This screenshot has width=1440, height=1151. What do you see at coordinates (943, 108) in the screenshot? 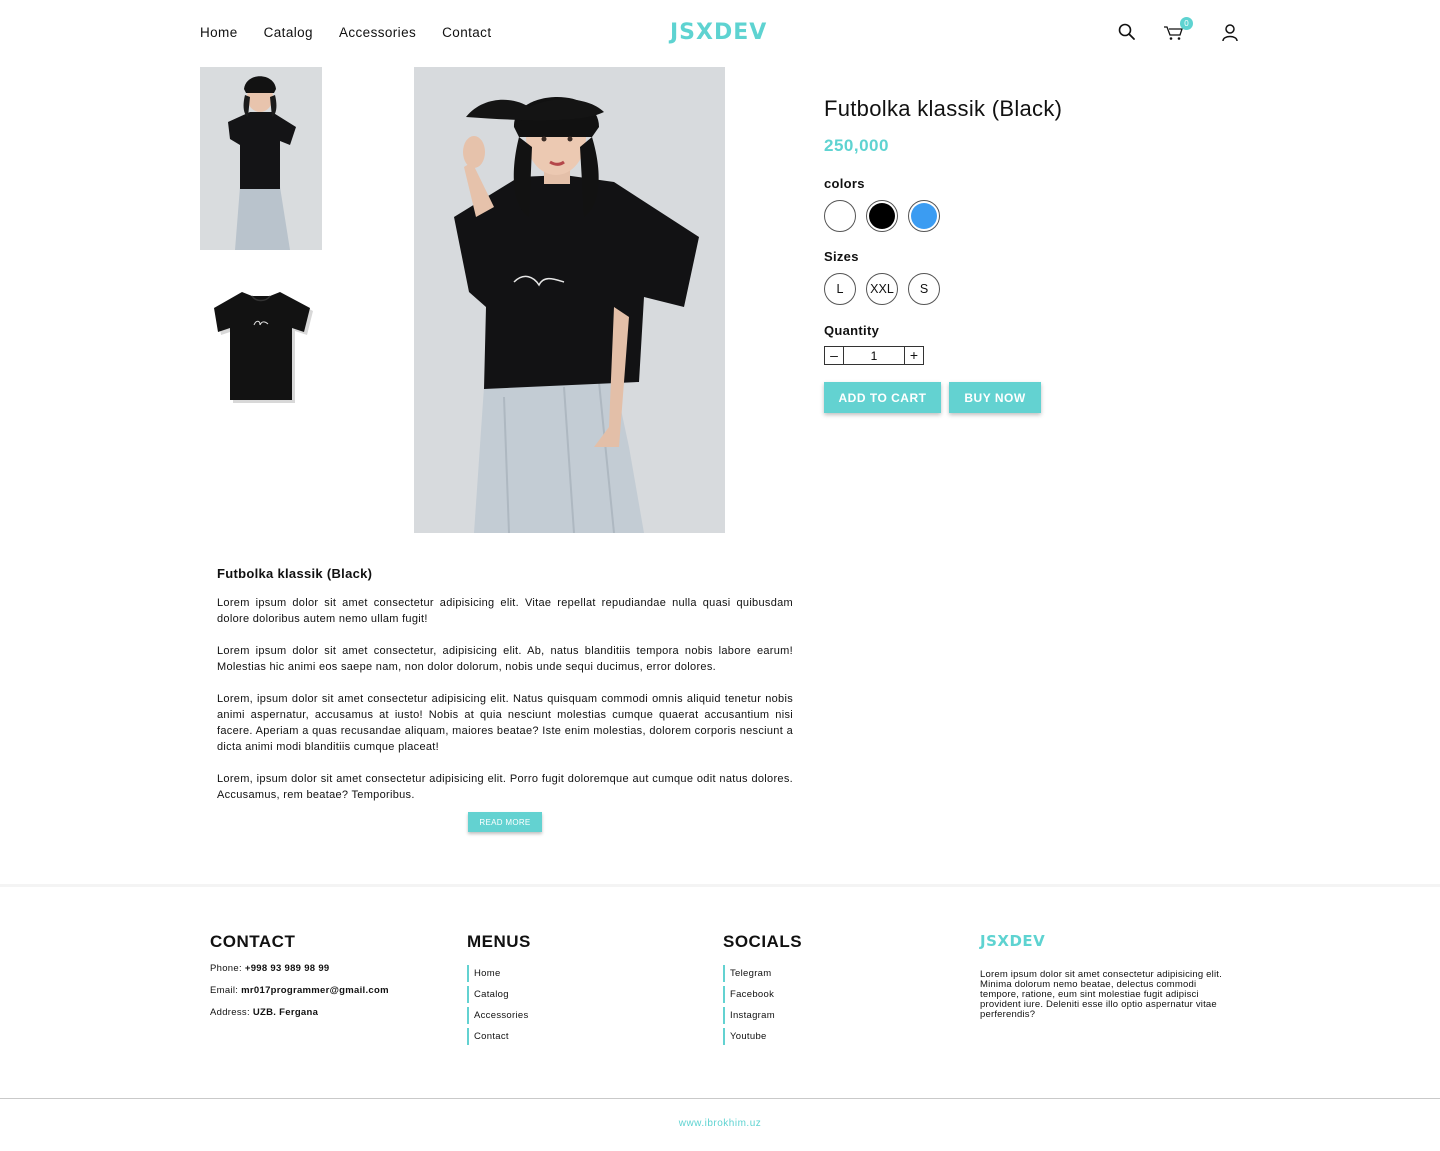
I see `product-title: Futbolka klassik (Black)` at bounding box center [943, 108].